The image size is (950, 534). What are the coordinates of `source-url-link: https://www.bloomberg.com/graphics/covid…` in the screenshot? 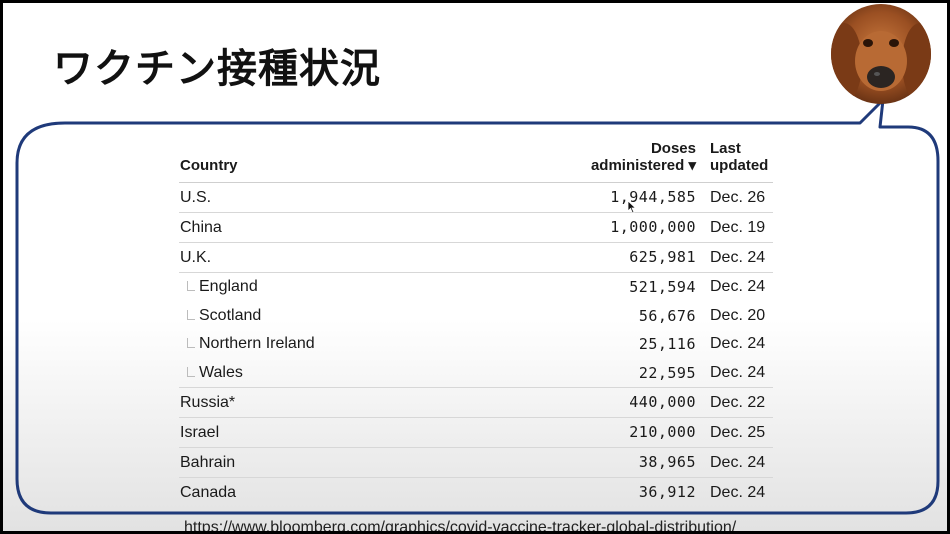 It's located at (460, 525).